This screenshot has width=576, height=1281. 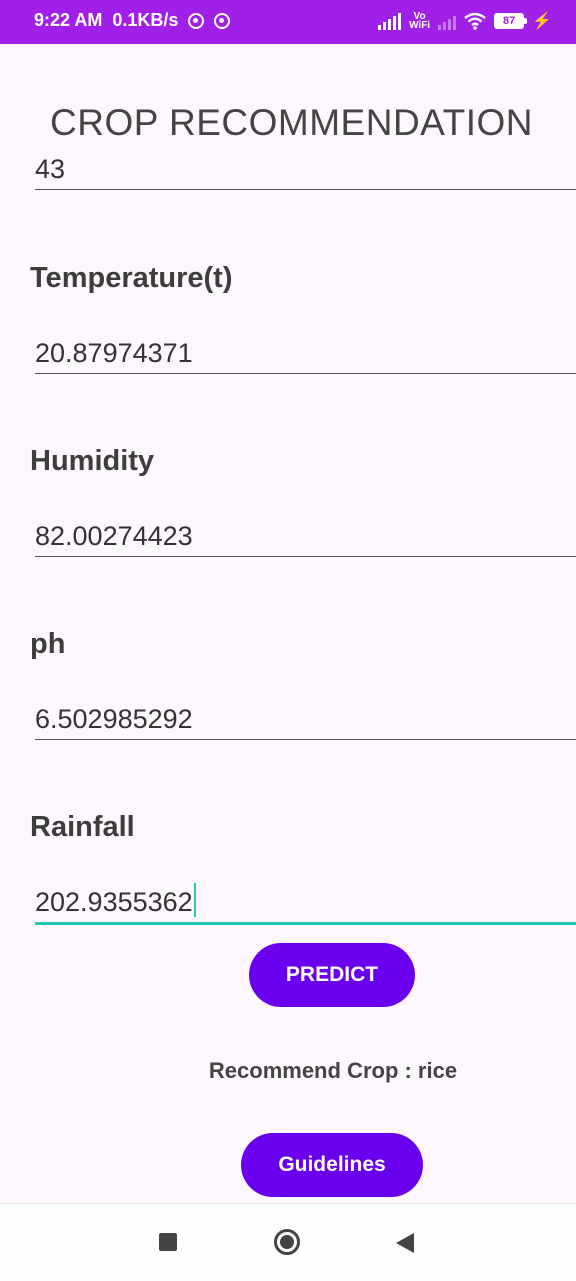 What do you see at coordinates (48, 644) in the screenshot?
I see `ph-label: ph` at bounding box center [48, 644].